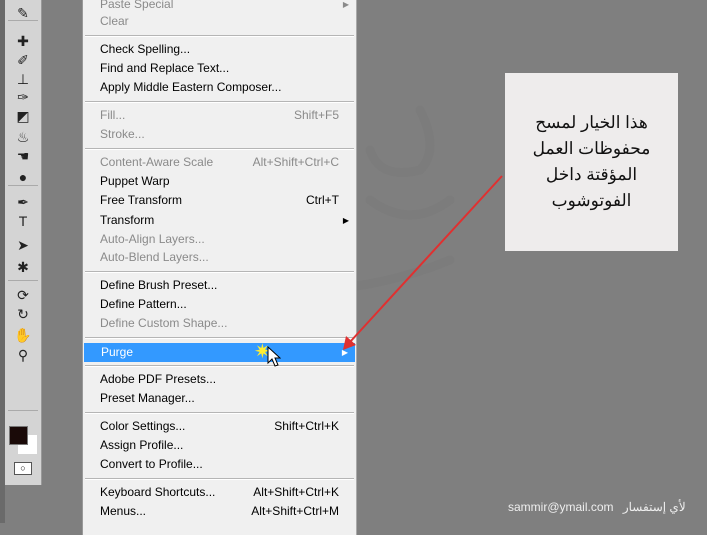  What do you see at coordinates (654, 507) in the screenshot?
I see `contact-label: لأي إستفسار` at bounding box center [654, 507].